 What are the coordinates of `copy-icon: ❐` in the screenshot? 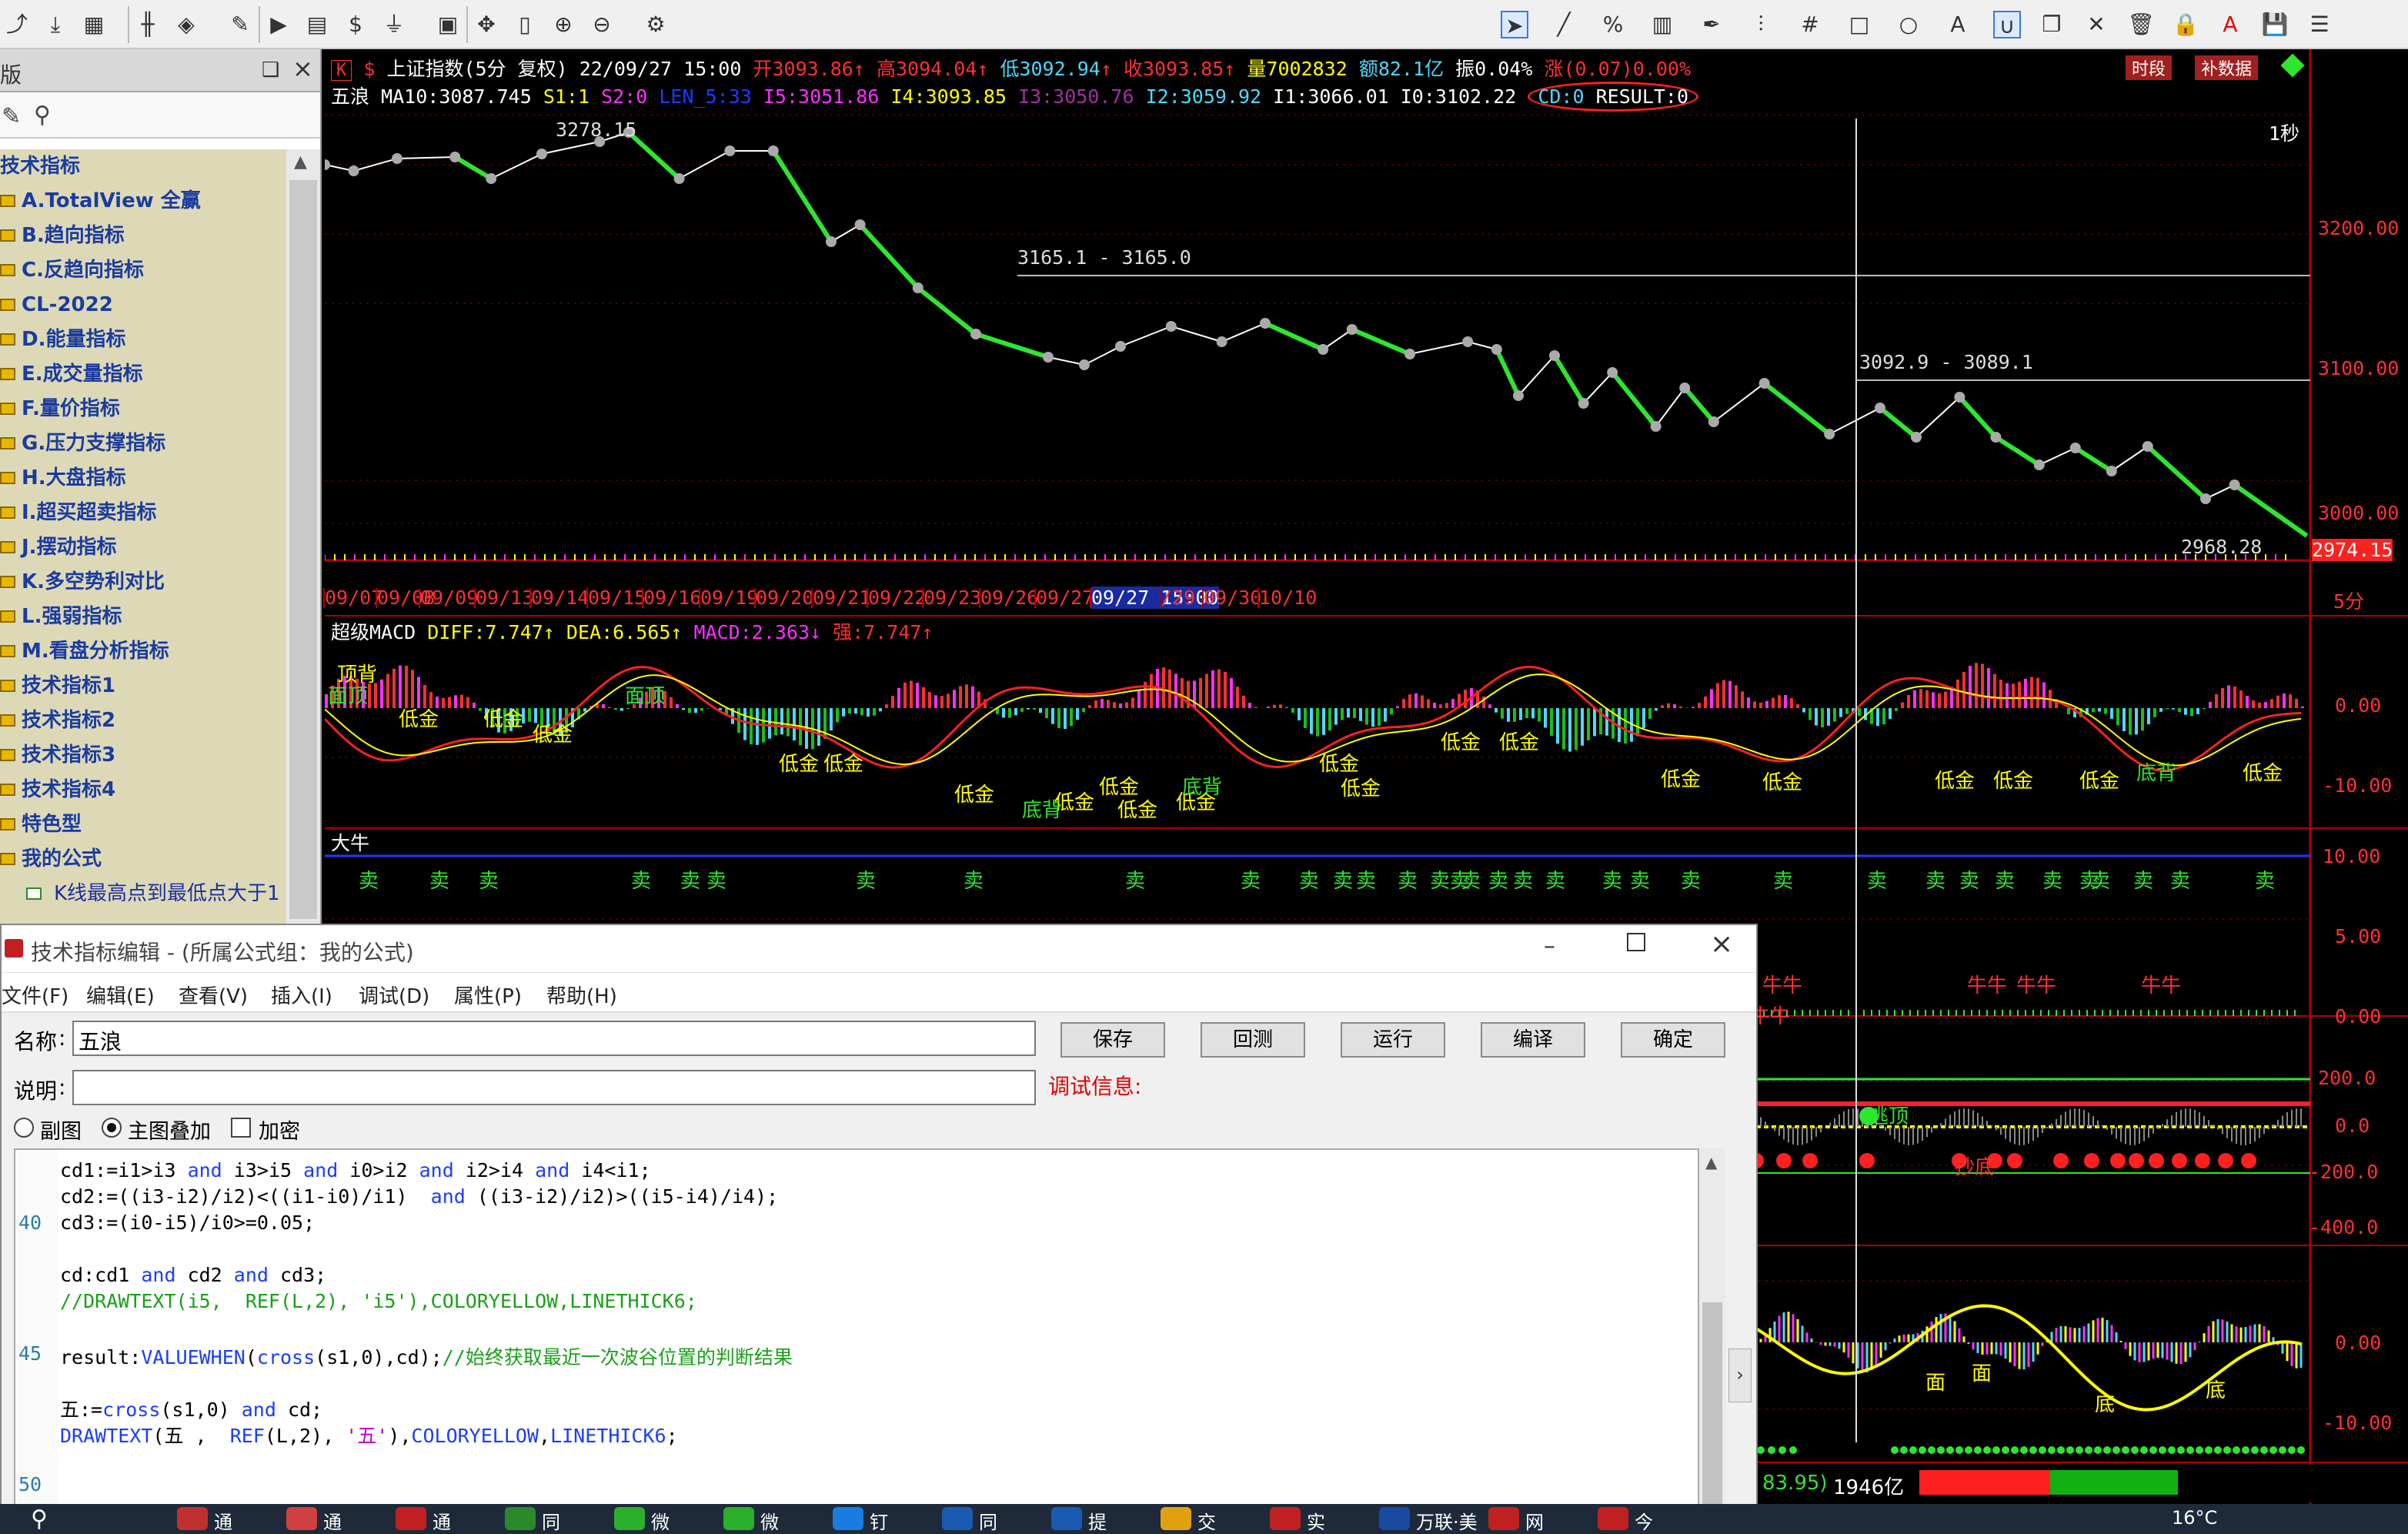 It's located at (2052, 24).